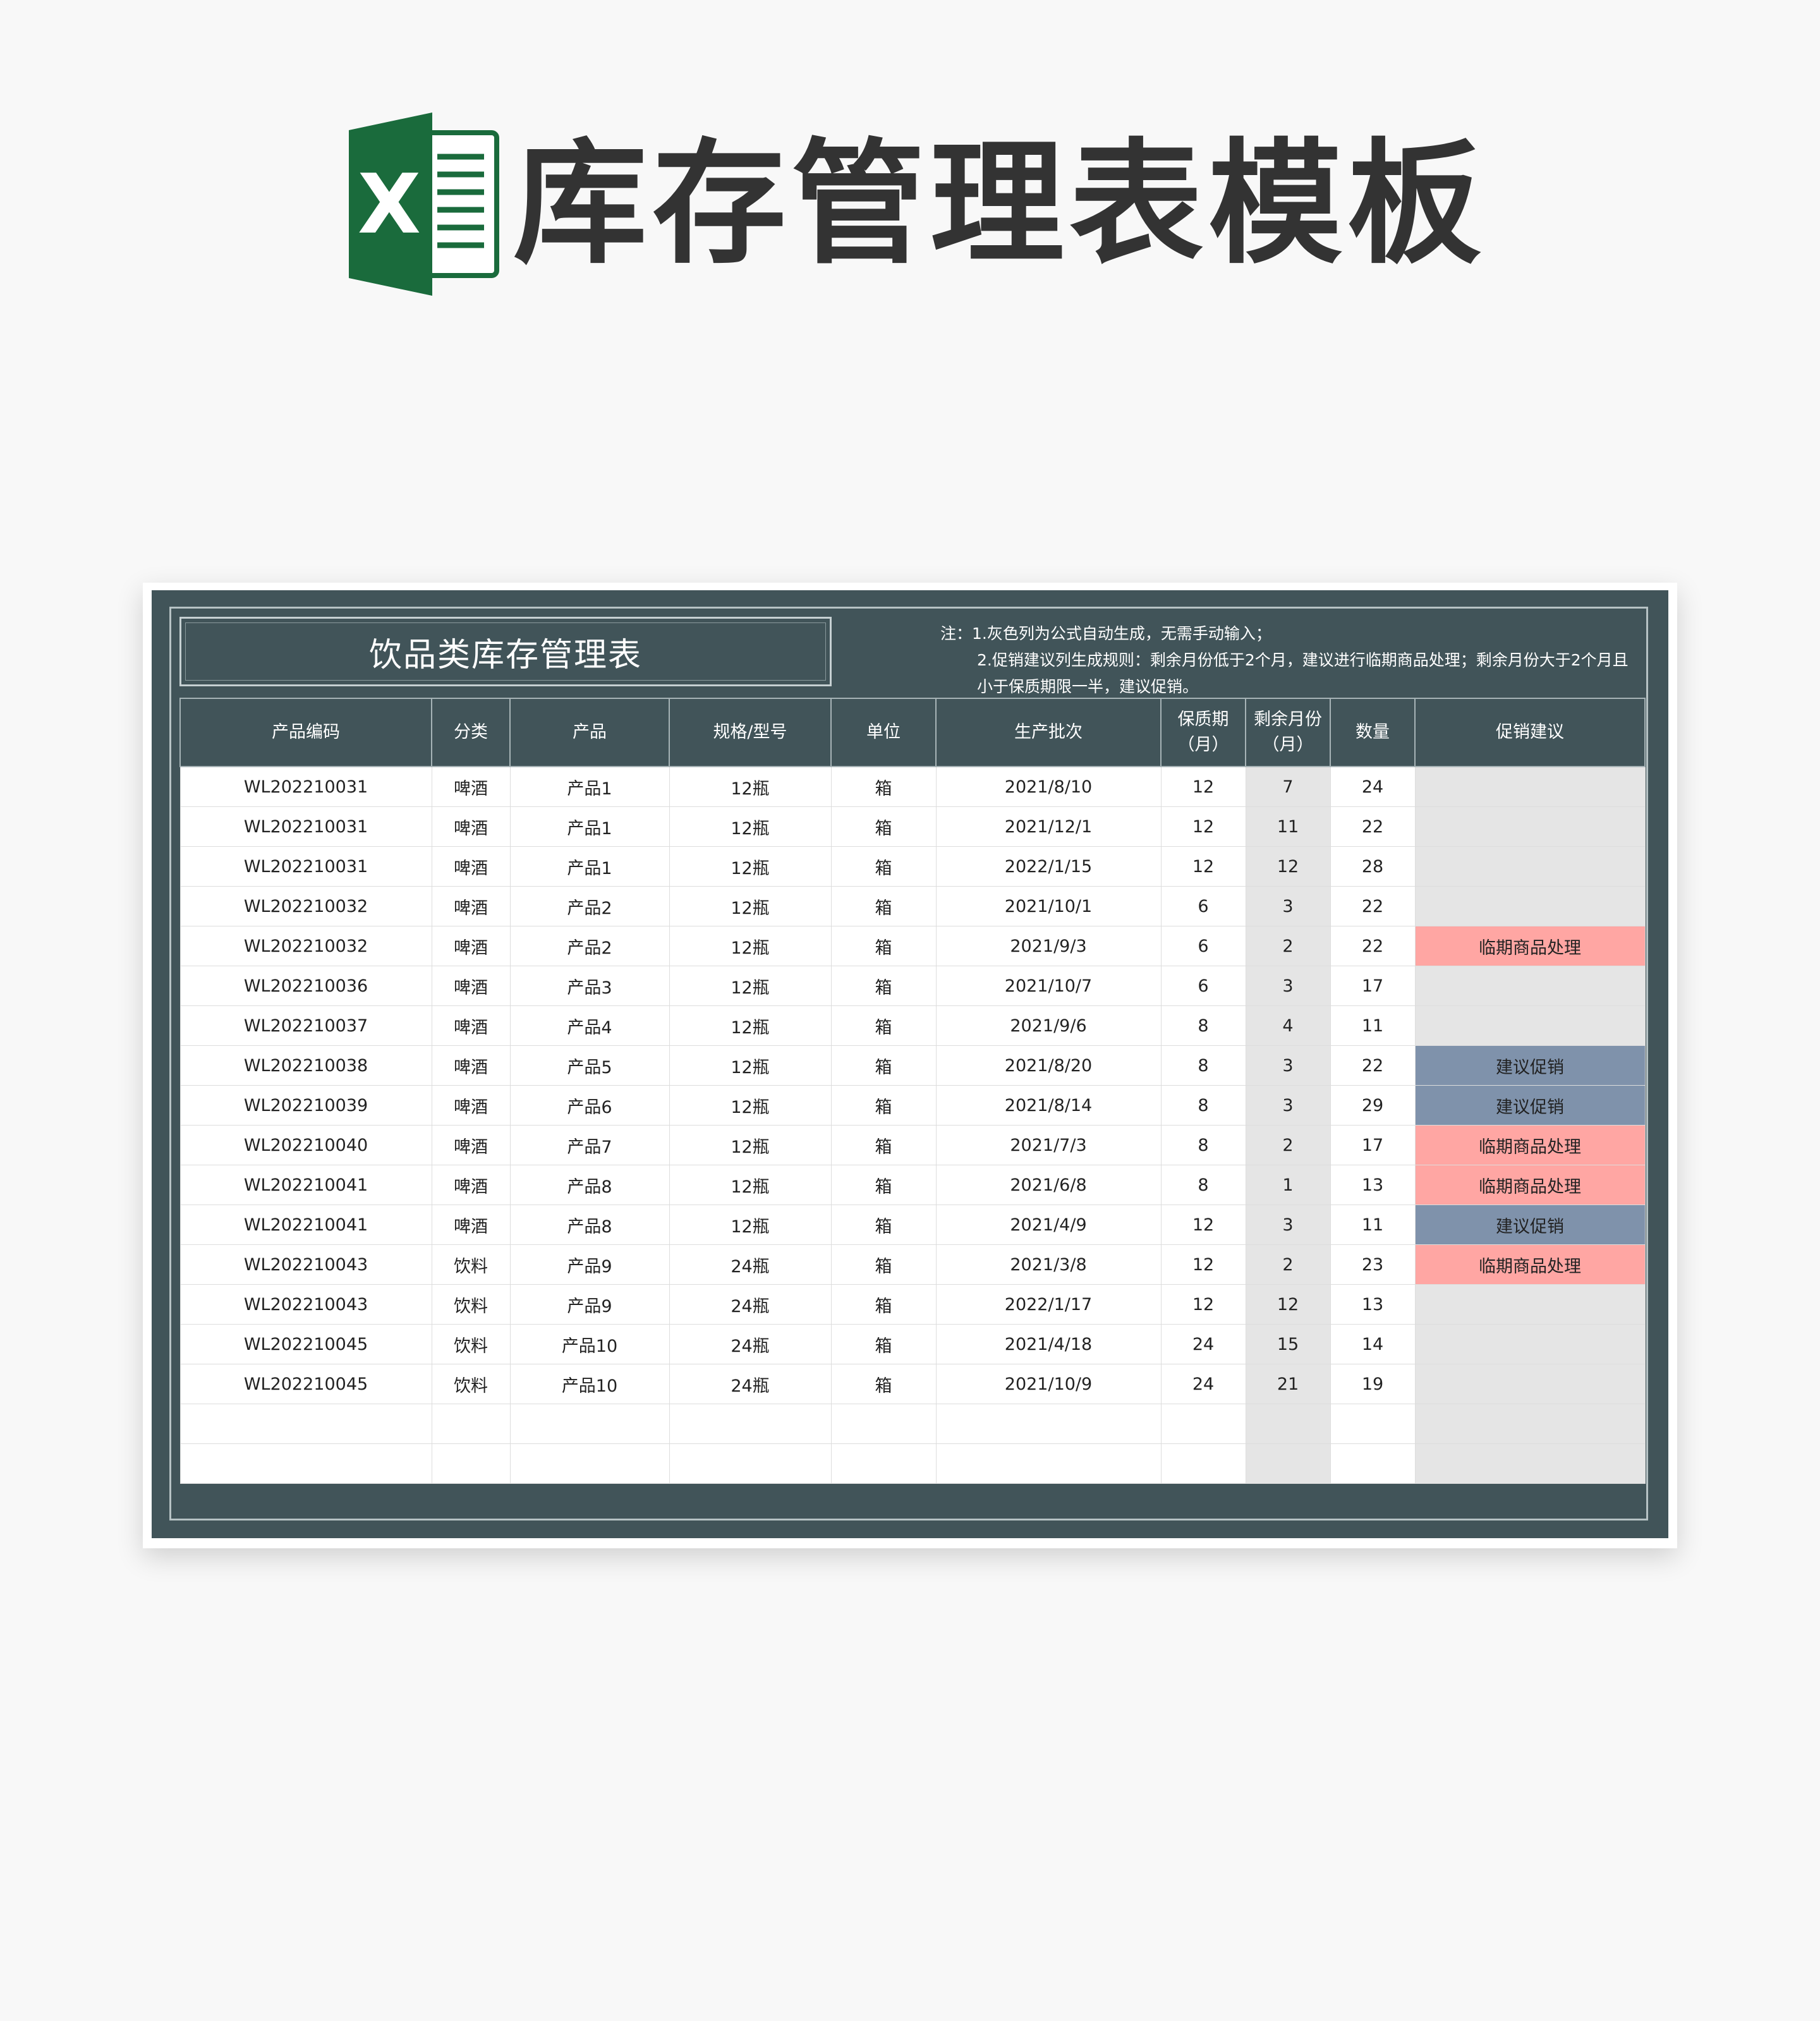 The width and height of the screenshot is (1820, 2021). Describe the element at coordinates (1373, 1344) in the screenshot. I see `cell-quantity: 14` at that location.